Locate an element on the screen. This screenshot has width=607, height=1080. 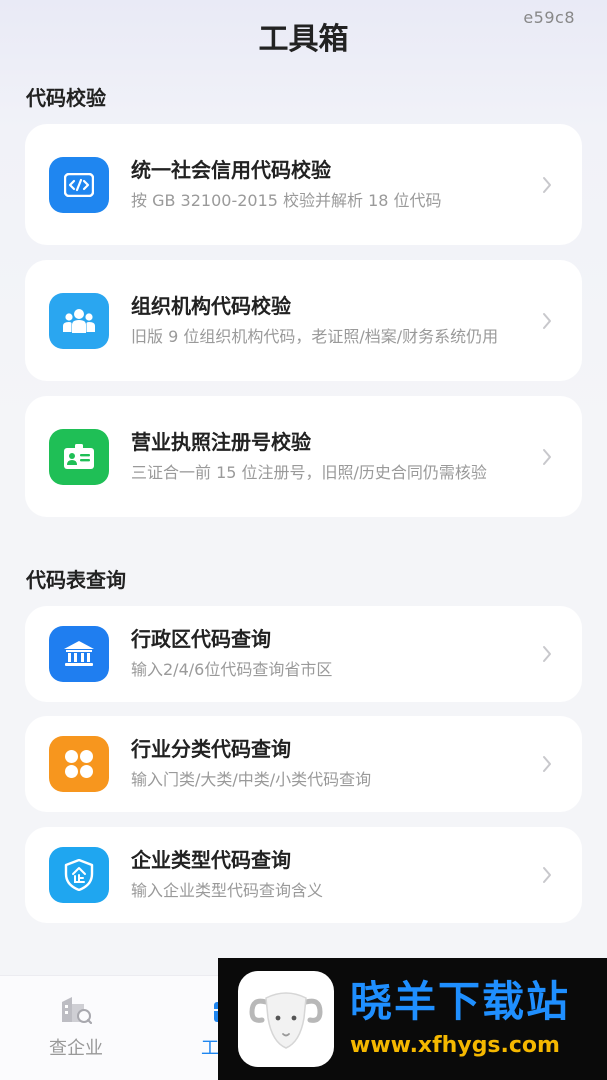
tool-card-region-code-query: 行政区代码查询 输入2/4/6位代码查询省市区 is located at coordinates (303, 654).